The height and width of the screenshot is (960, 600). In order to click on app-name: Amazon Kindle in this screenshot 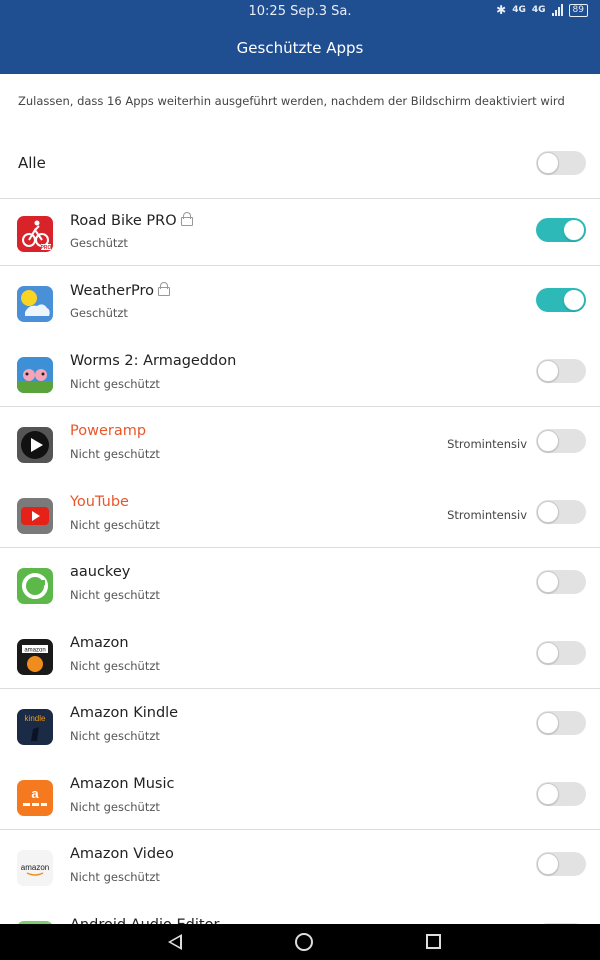, I will do `click(124, 713)`.